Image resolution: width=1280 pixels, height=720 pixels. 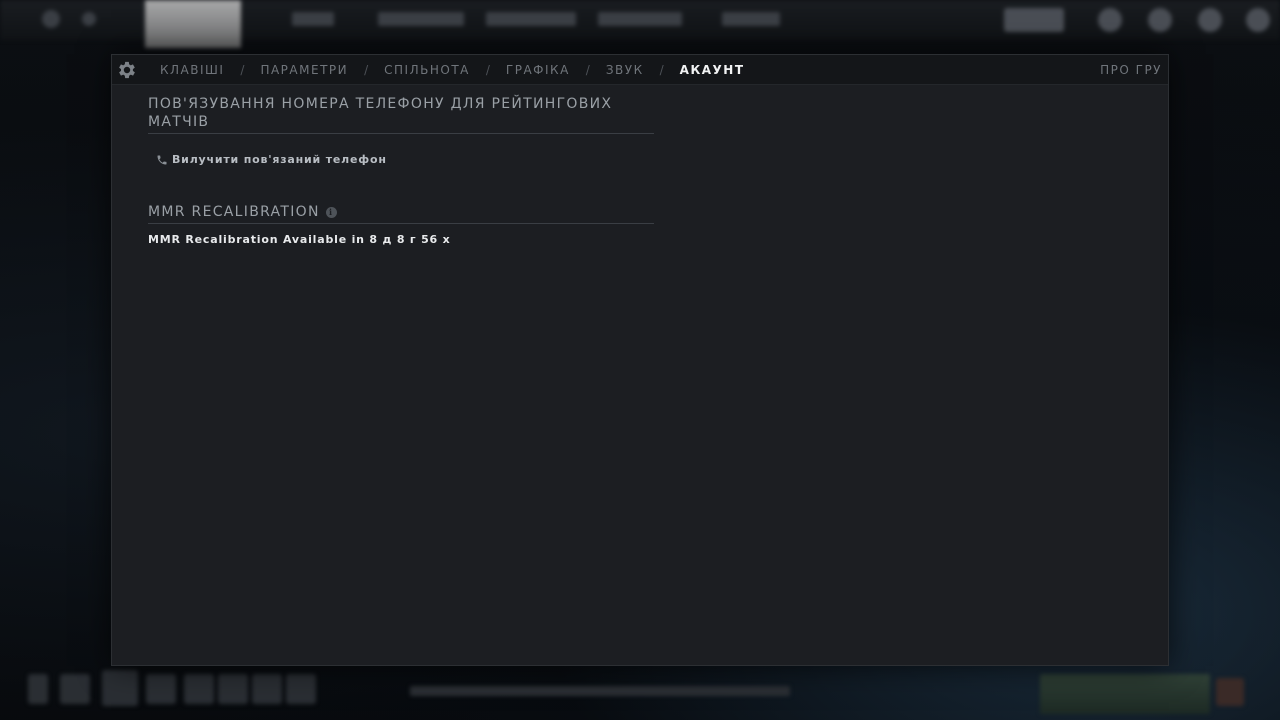 What do you see at coordinates (1125, 694) in the screenshot?
I see `background-play-button` at bounding box center [1125, 694].